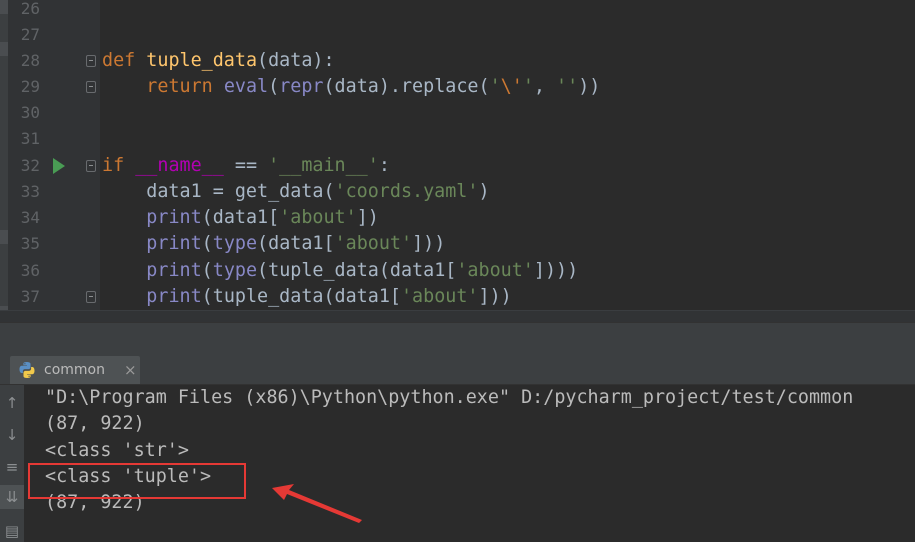 This screenshot has width=915, height=542. Describe the element at coordinates (457, 166) in the screenshot. I see `code-line: 32 if __name__ == '__main__':` at that location.